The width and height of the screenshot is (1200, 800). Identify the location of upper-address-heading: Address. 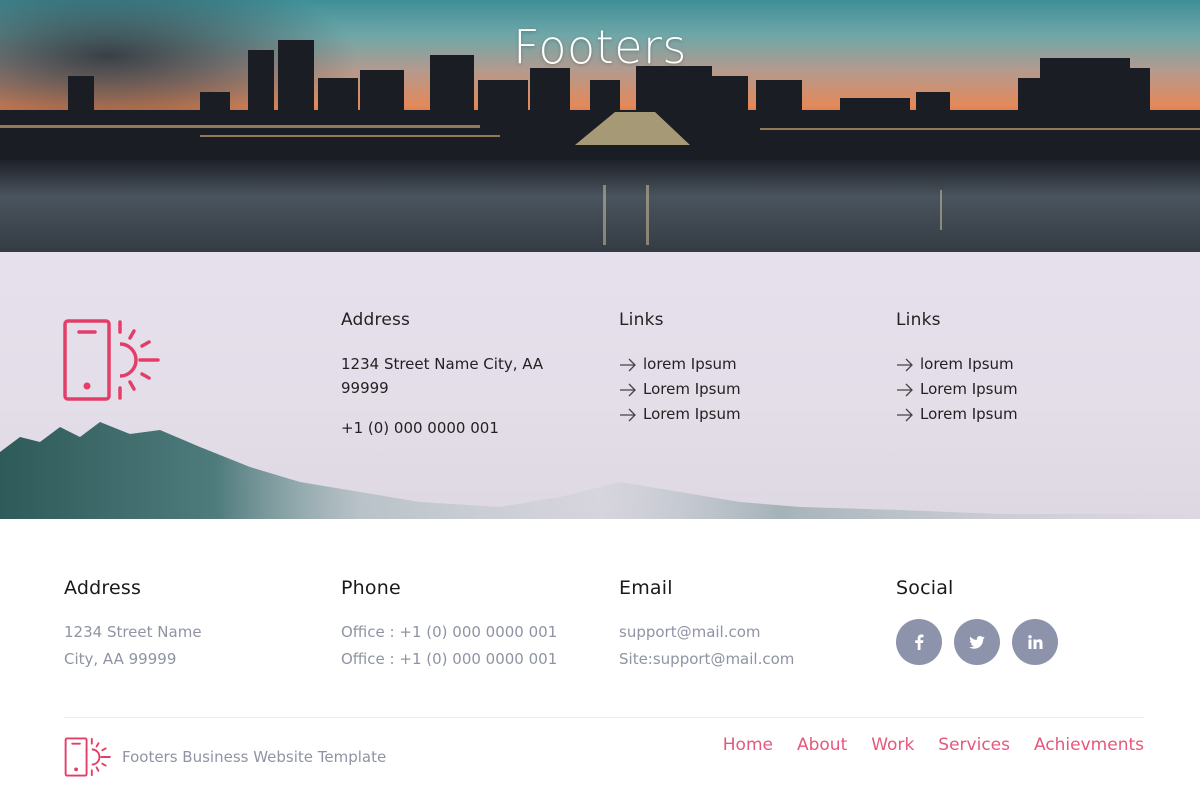
(376, 320).